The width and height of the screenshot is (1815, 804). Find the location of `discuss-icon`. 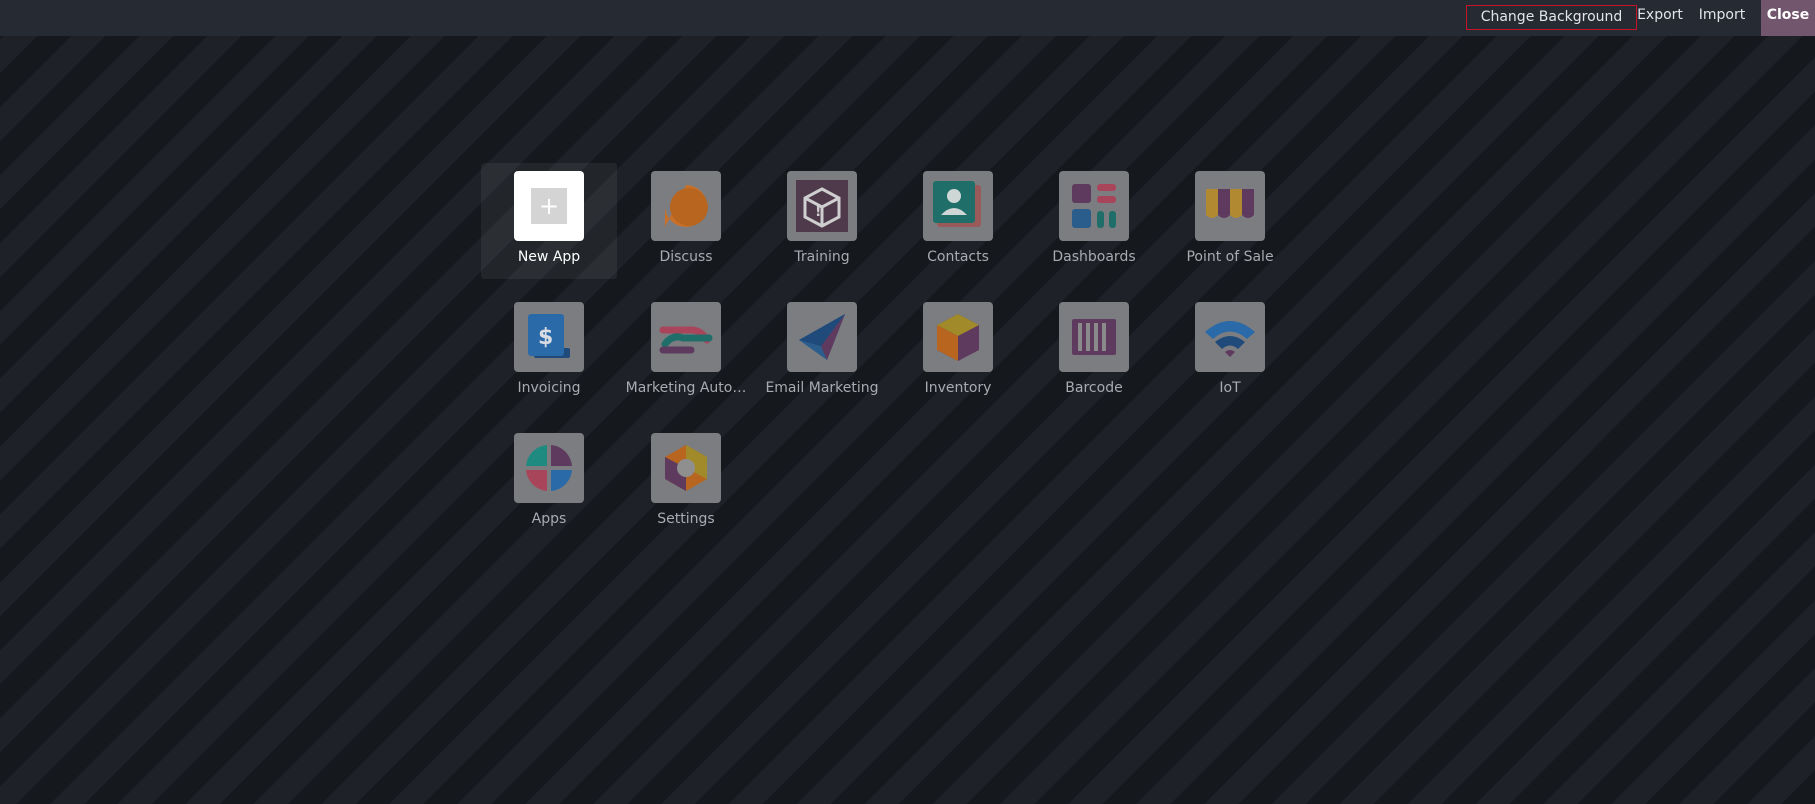

discuss-icon is located at coordinates (686, 206).